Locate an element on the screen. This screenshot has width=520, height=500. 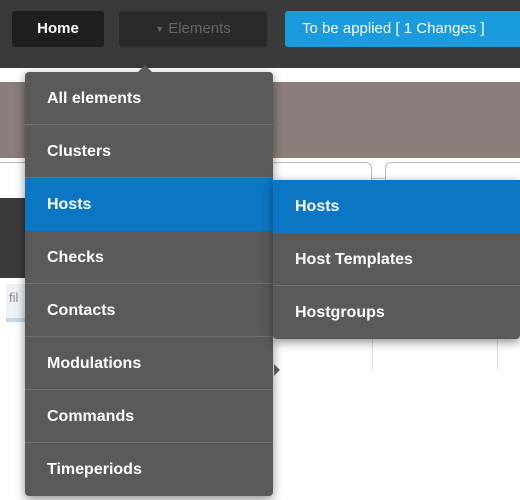
submenu-item-label: Hosts is located at coordinates (317, 206).